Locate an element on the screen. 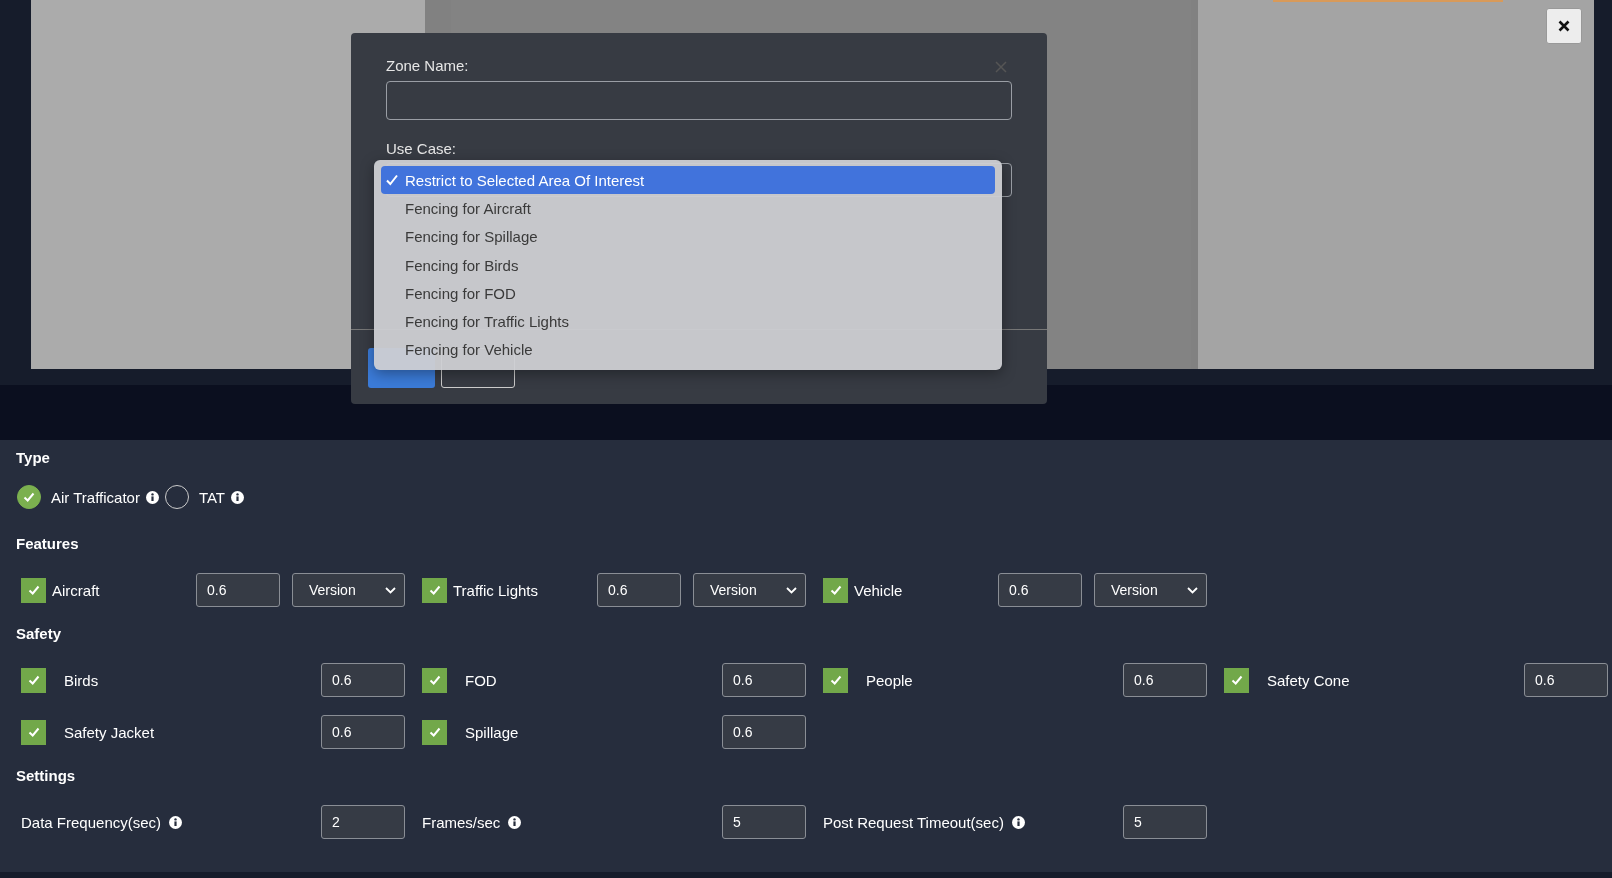 The image size is (1612, 878). threshold-field: 2 is located at coordinates (363, 822).